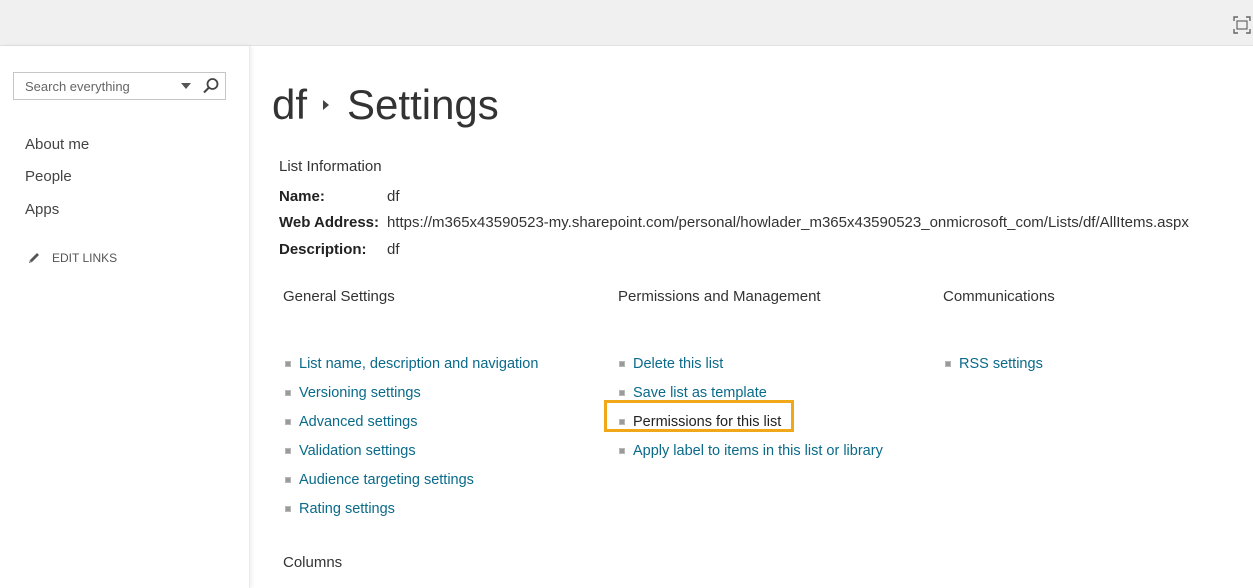  I want to click on page-title: df Settings, so click(385, 105).